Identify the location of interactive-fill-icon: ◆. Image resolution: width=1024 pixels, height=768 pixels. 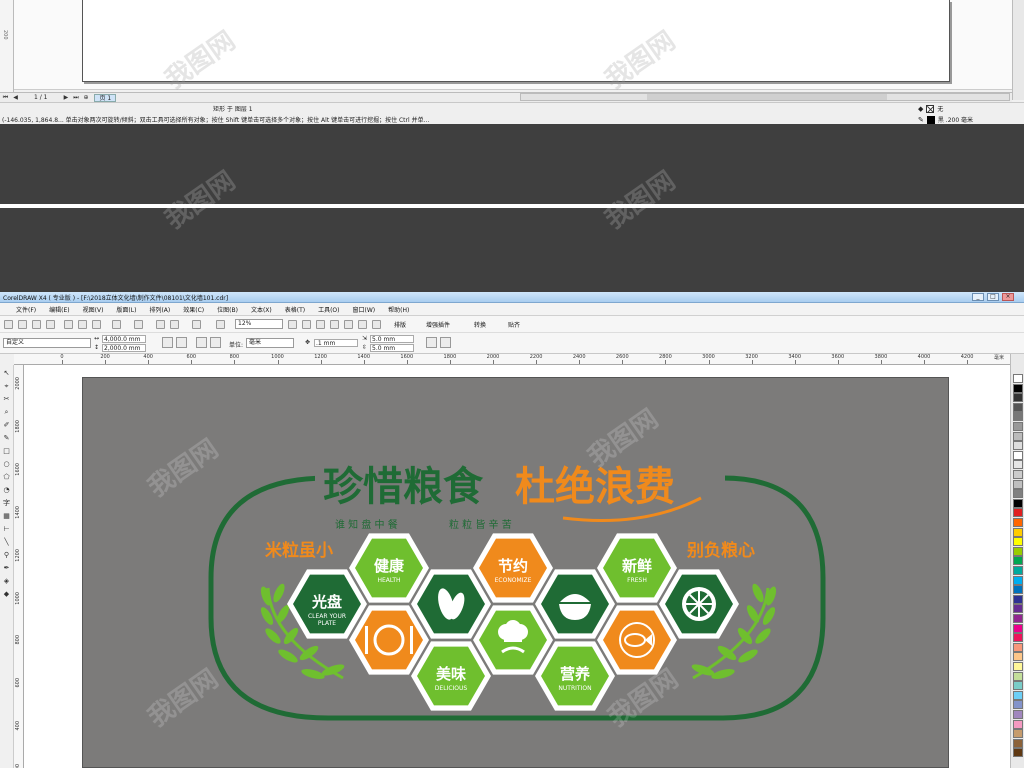
(6, 594).